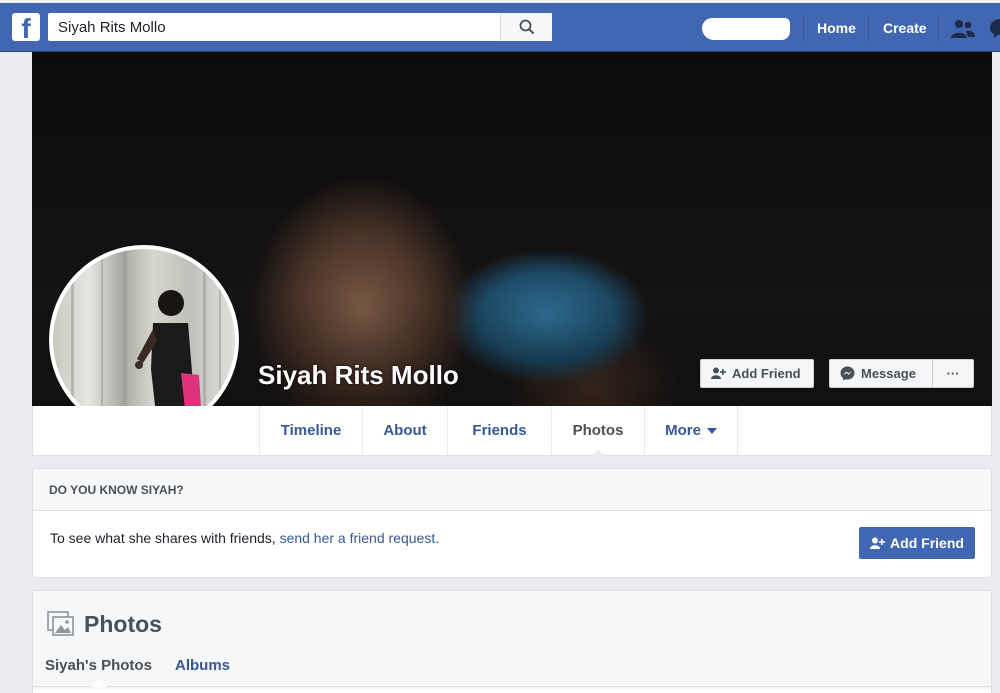 This screenshot has height=693, width=1000. Describe the element at coordinates (202, 665) in the screenshot. I see `tab-albums: Albums` at that location.